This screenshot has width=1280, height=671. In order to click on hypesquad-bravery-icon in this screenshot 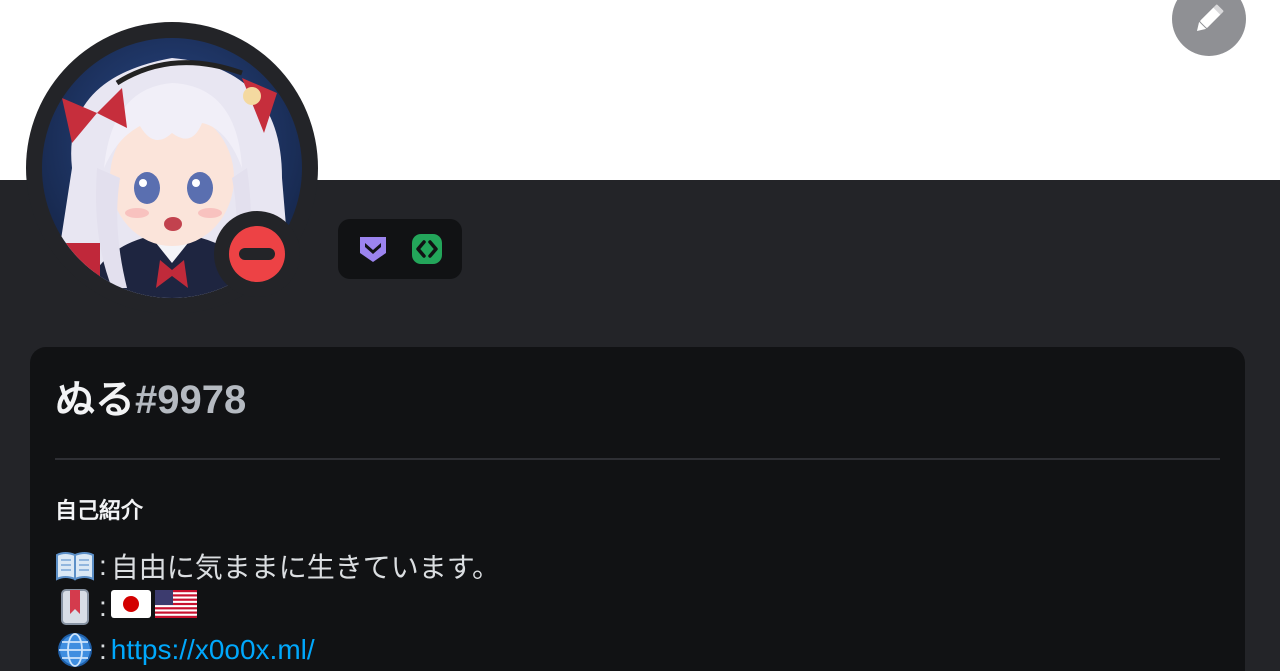, I will do `click(373, 249)`.